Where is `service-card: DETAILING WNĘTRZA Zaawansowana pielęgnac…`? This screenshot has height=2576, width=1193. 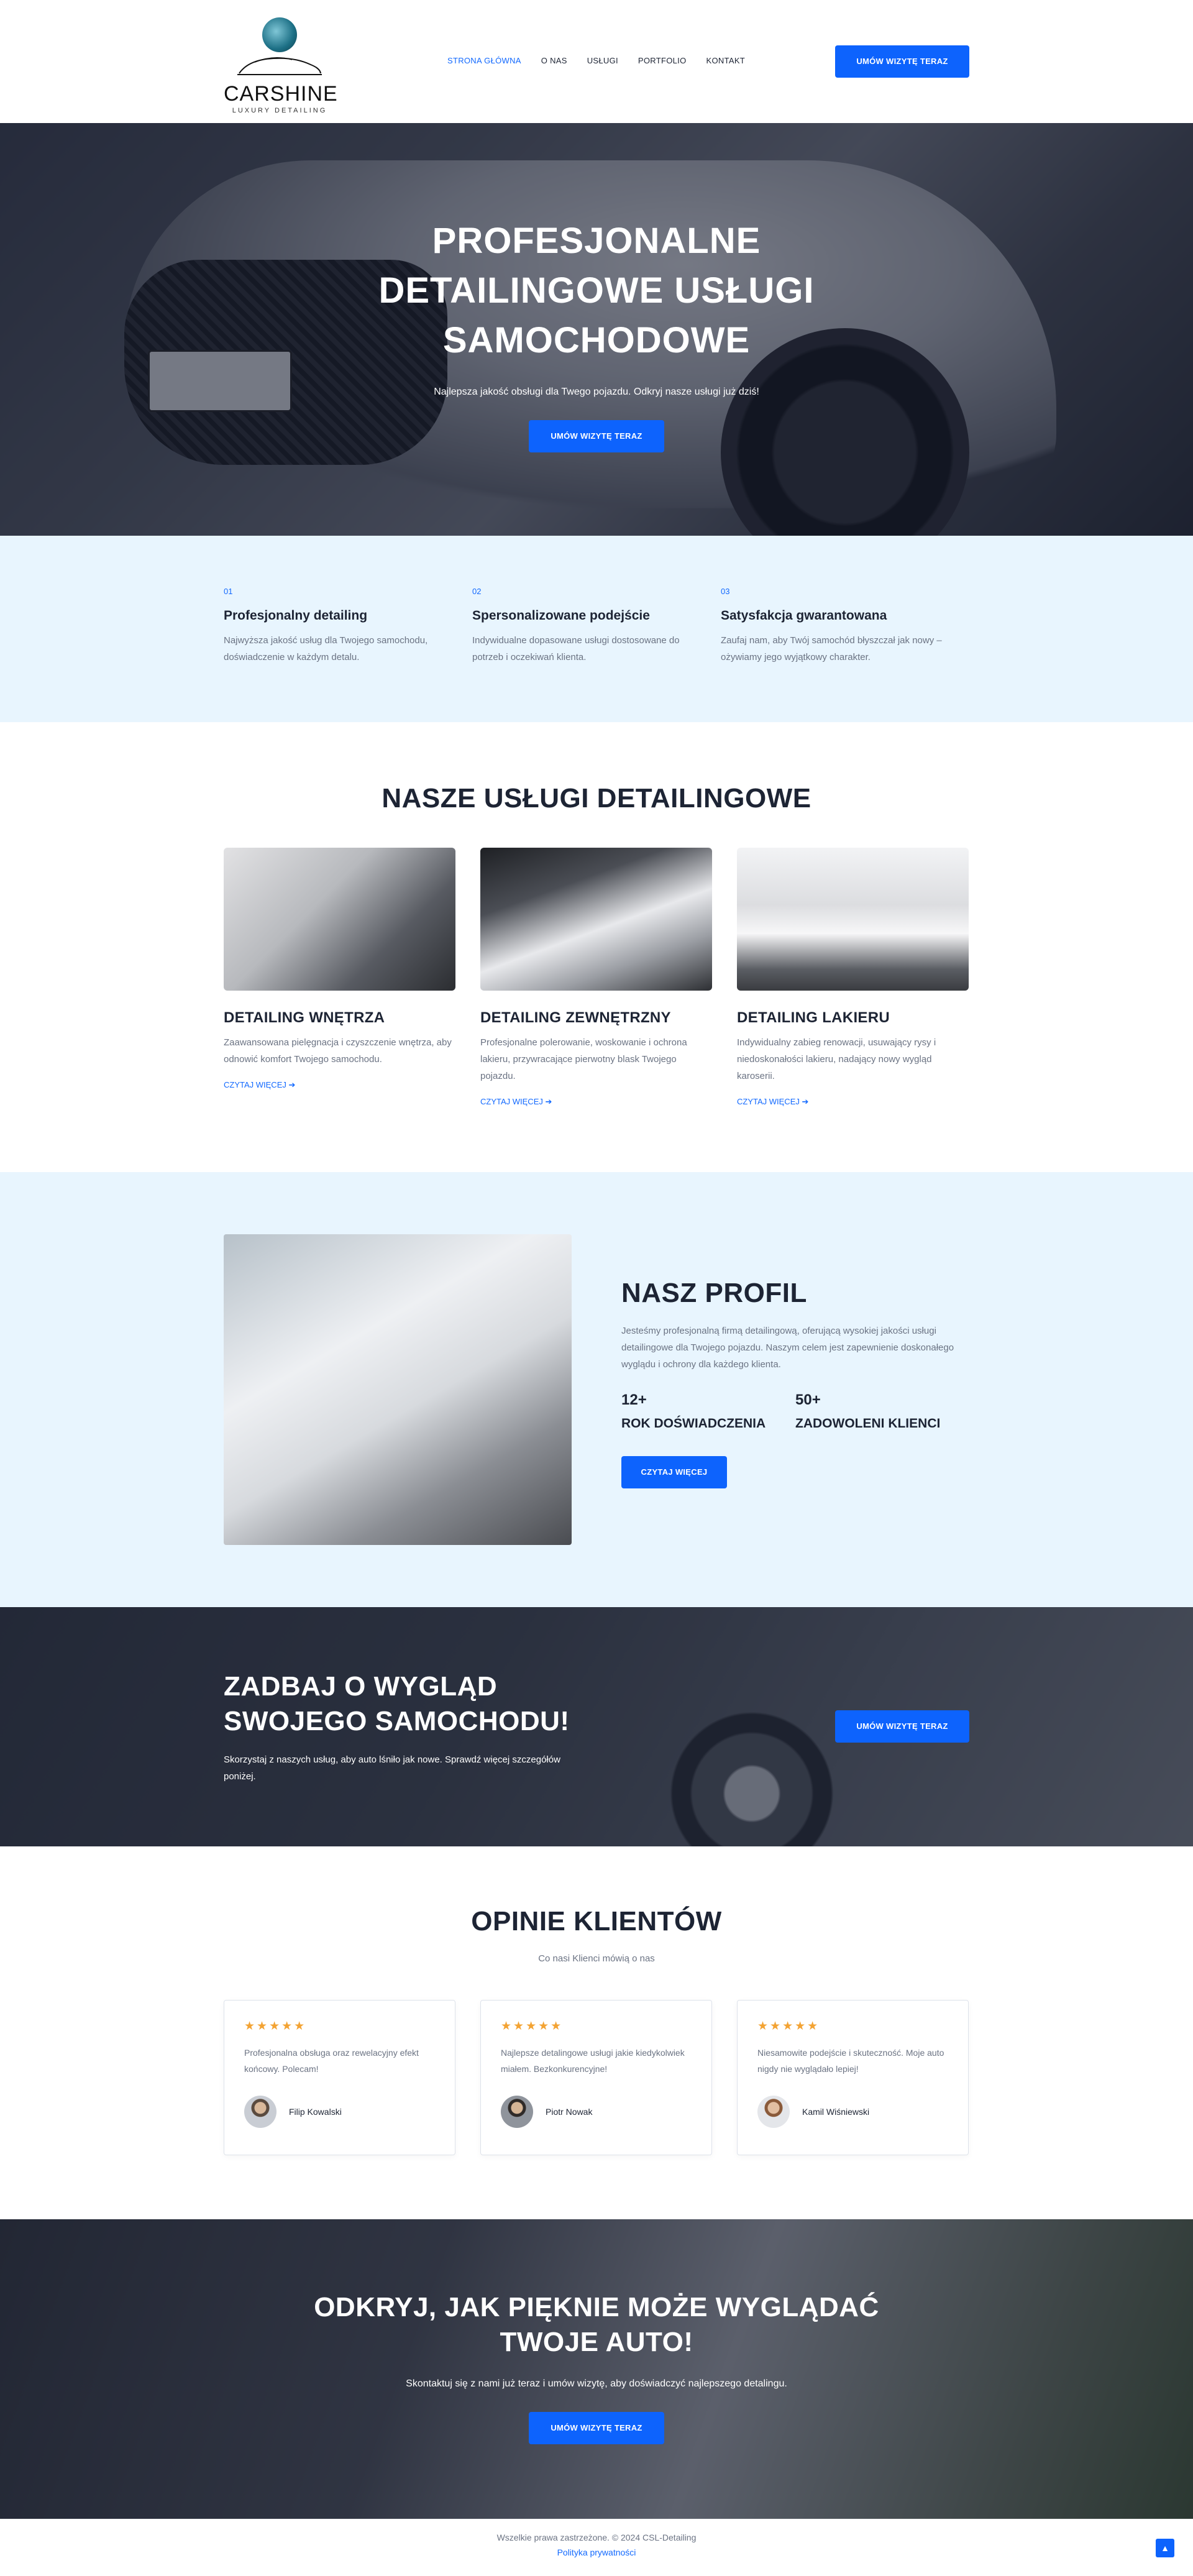
service-card: DETAILING WNĘTRZA Zaawansowana pielęgnac… is located at coordinates (339, 977).